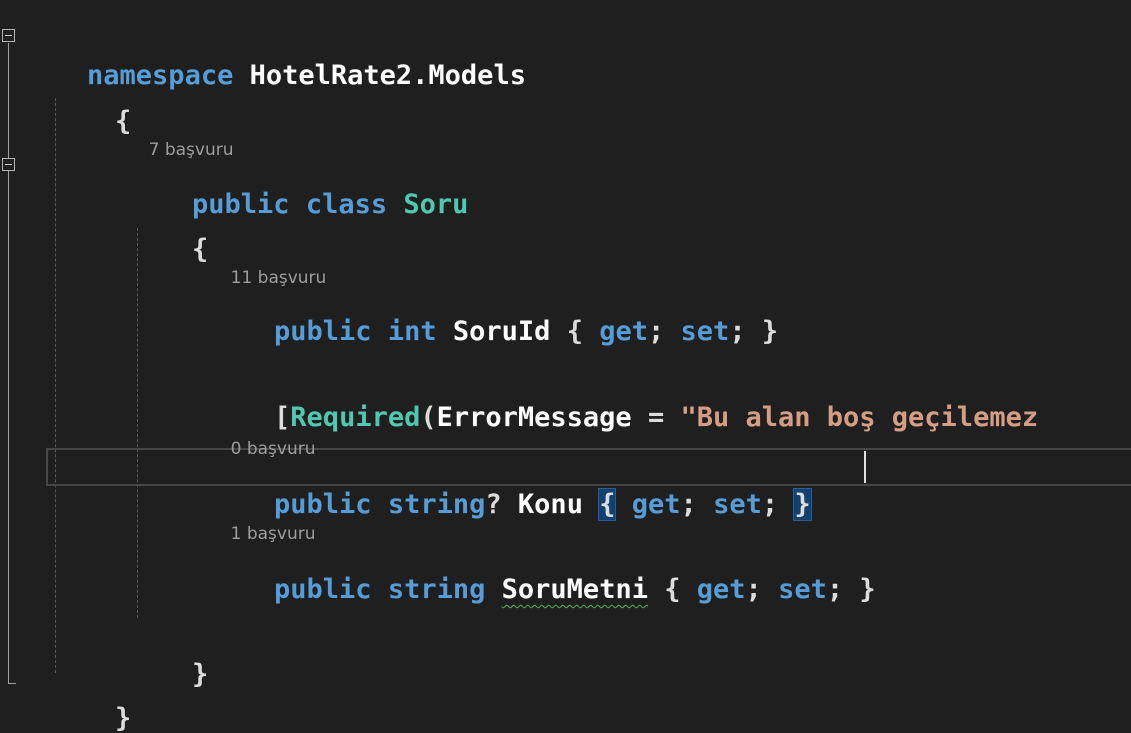 This screenshot has height=733, width=1131. Describe the element at coordinates (493, 504) in the screenshot. I see `nullable-marker: ?` at that location.